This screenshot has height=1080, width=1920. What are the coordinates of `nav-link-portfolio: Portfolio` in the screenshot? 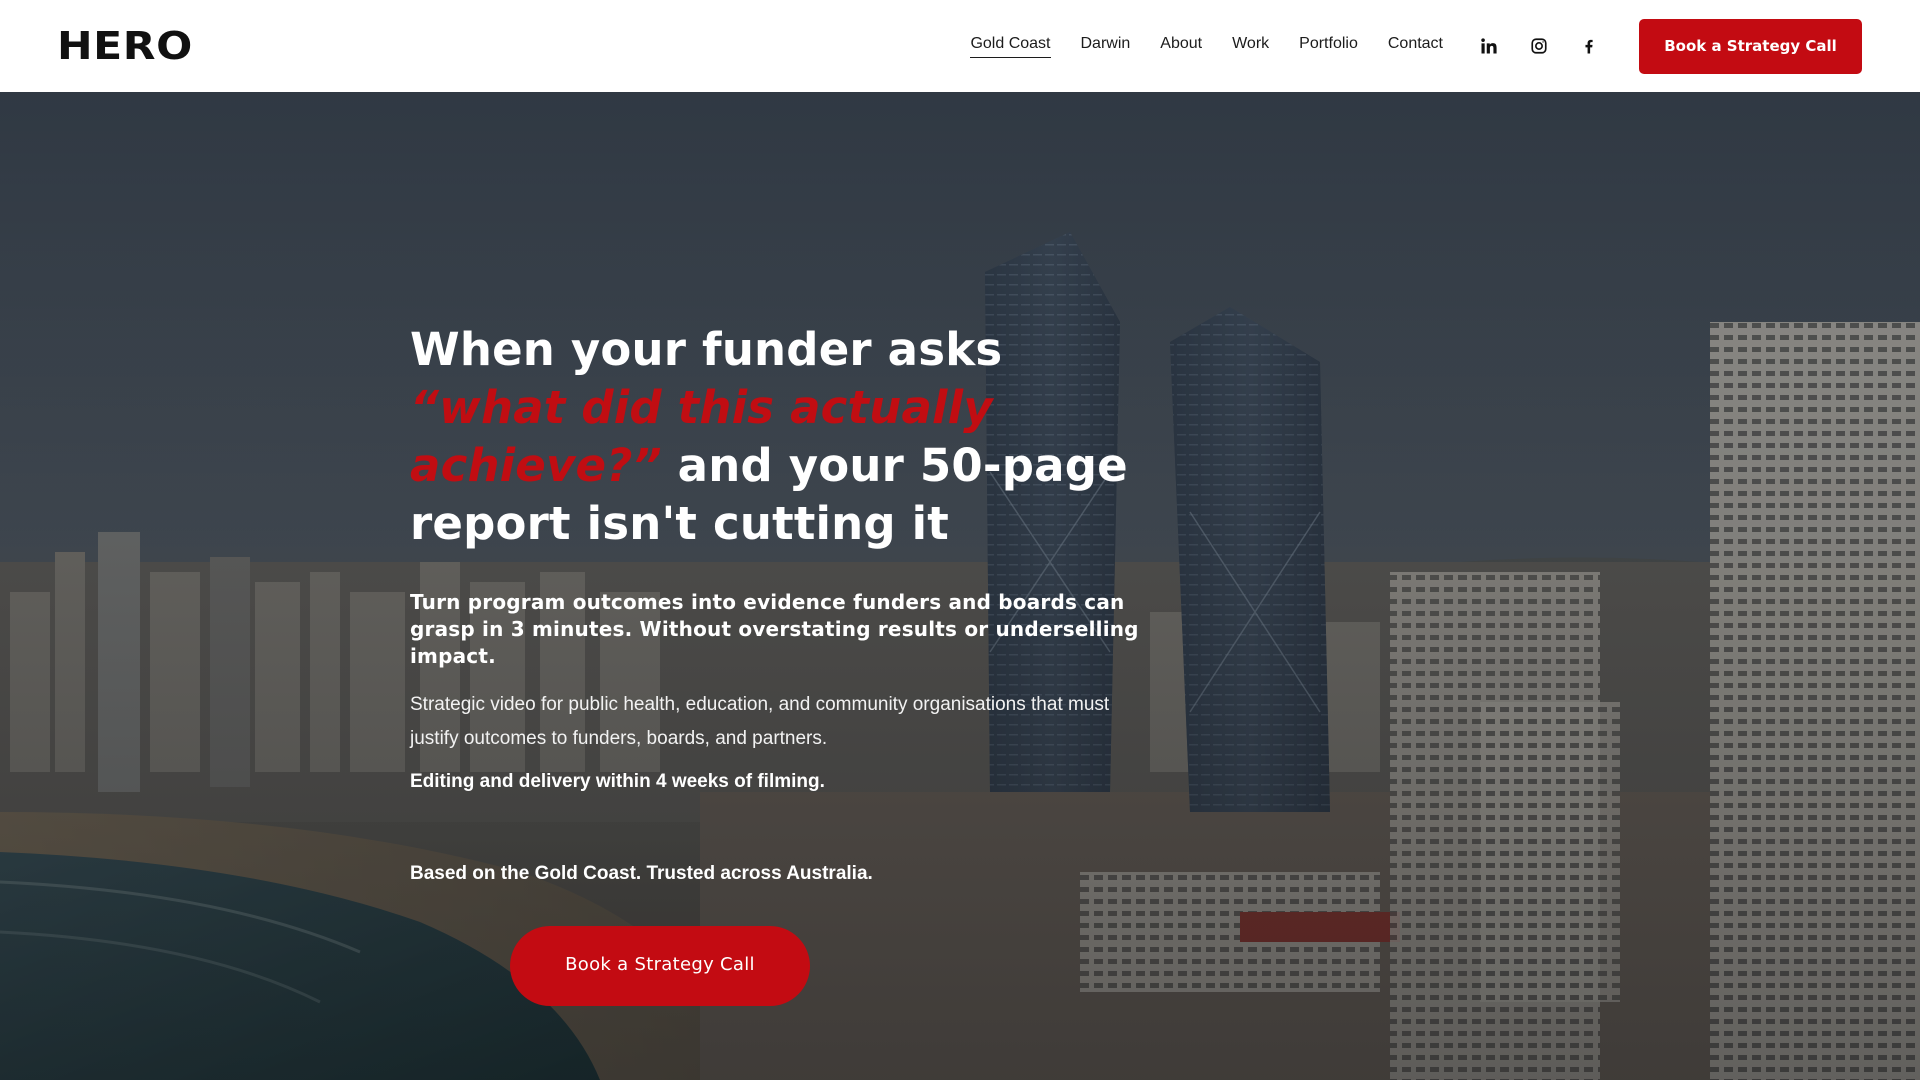 It's located at (1328, 46).